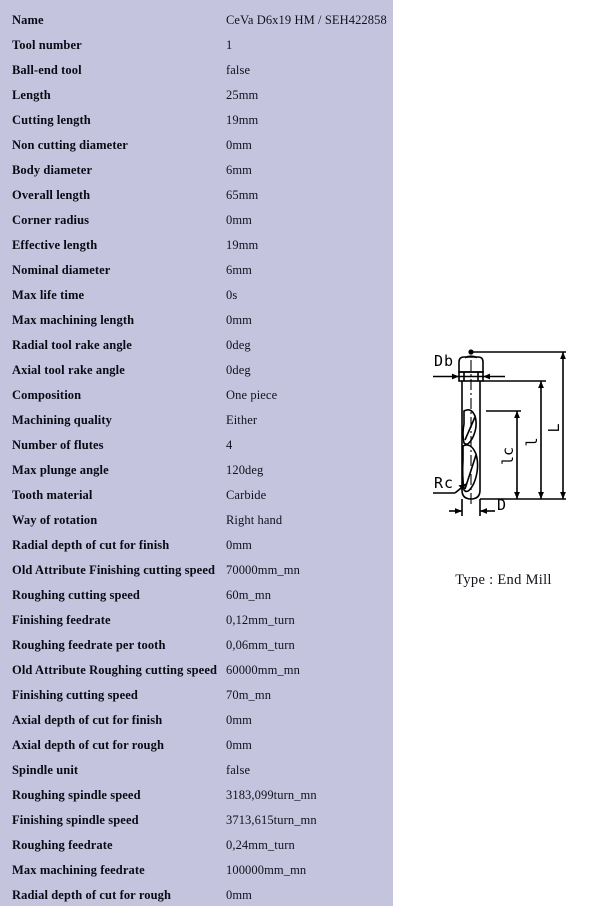  What do you see at coordinates (229, 45) in the screenshot?
I see `property-value: 1` at bounding box center [229, 45].